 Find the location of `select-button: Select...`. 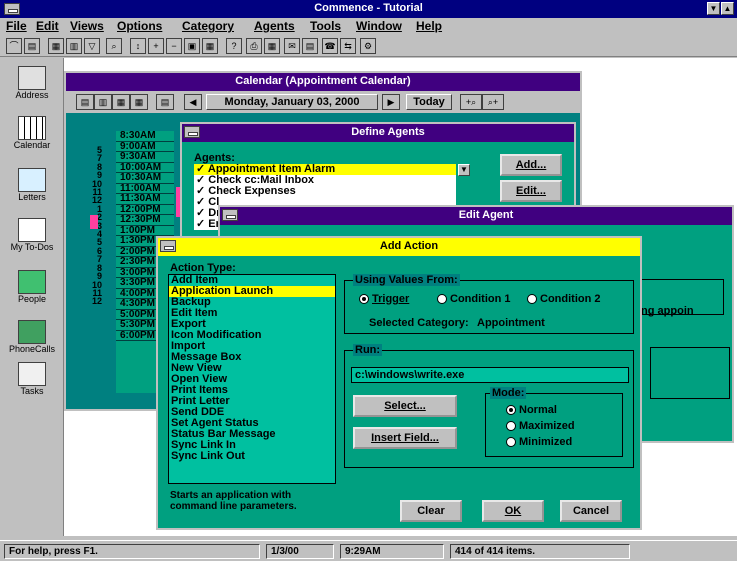

select-button: Select... is located at coordinates (405, 406).